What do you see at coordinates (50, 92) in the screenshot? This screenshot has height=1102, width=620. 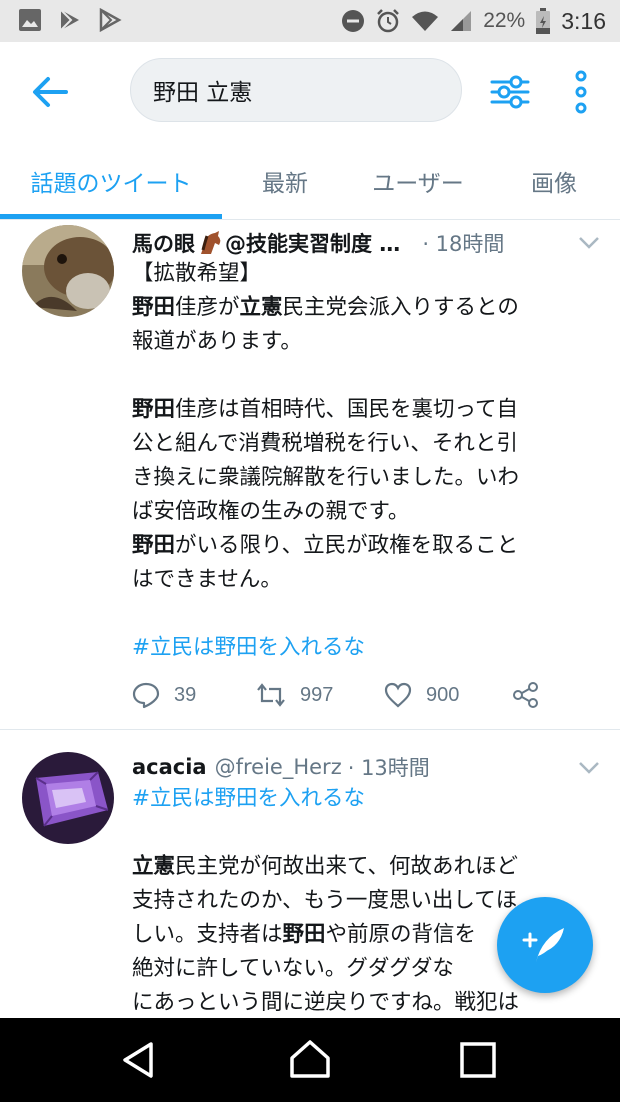 I see `back-arrow-icon` at bounding box center [50, 92].